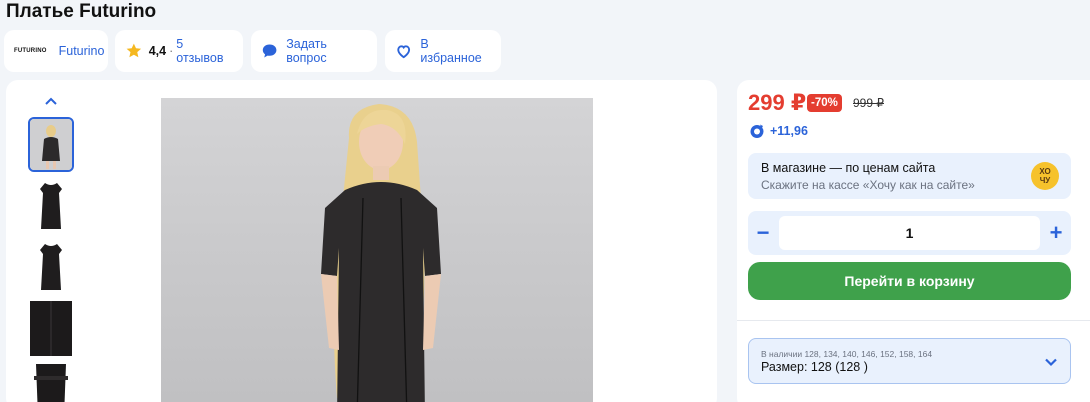 This screenshot has width=1090, height=402. I want to click on divider, so click(913, 320).